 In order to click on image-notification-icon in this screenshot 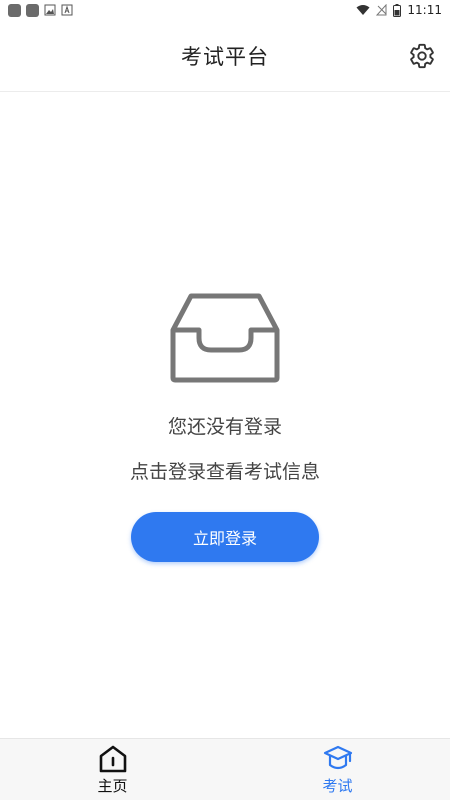, I will do `click(50, 10)`.